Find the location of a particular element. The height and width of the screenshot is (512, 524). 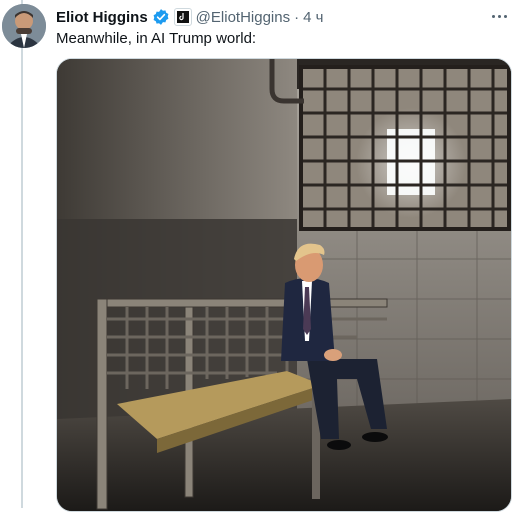

avatar is located at coordinates (24, 26).